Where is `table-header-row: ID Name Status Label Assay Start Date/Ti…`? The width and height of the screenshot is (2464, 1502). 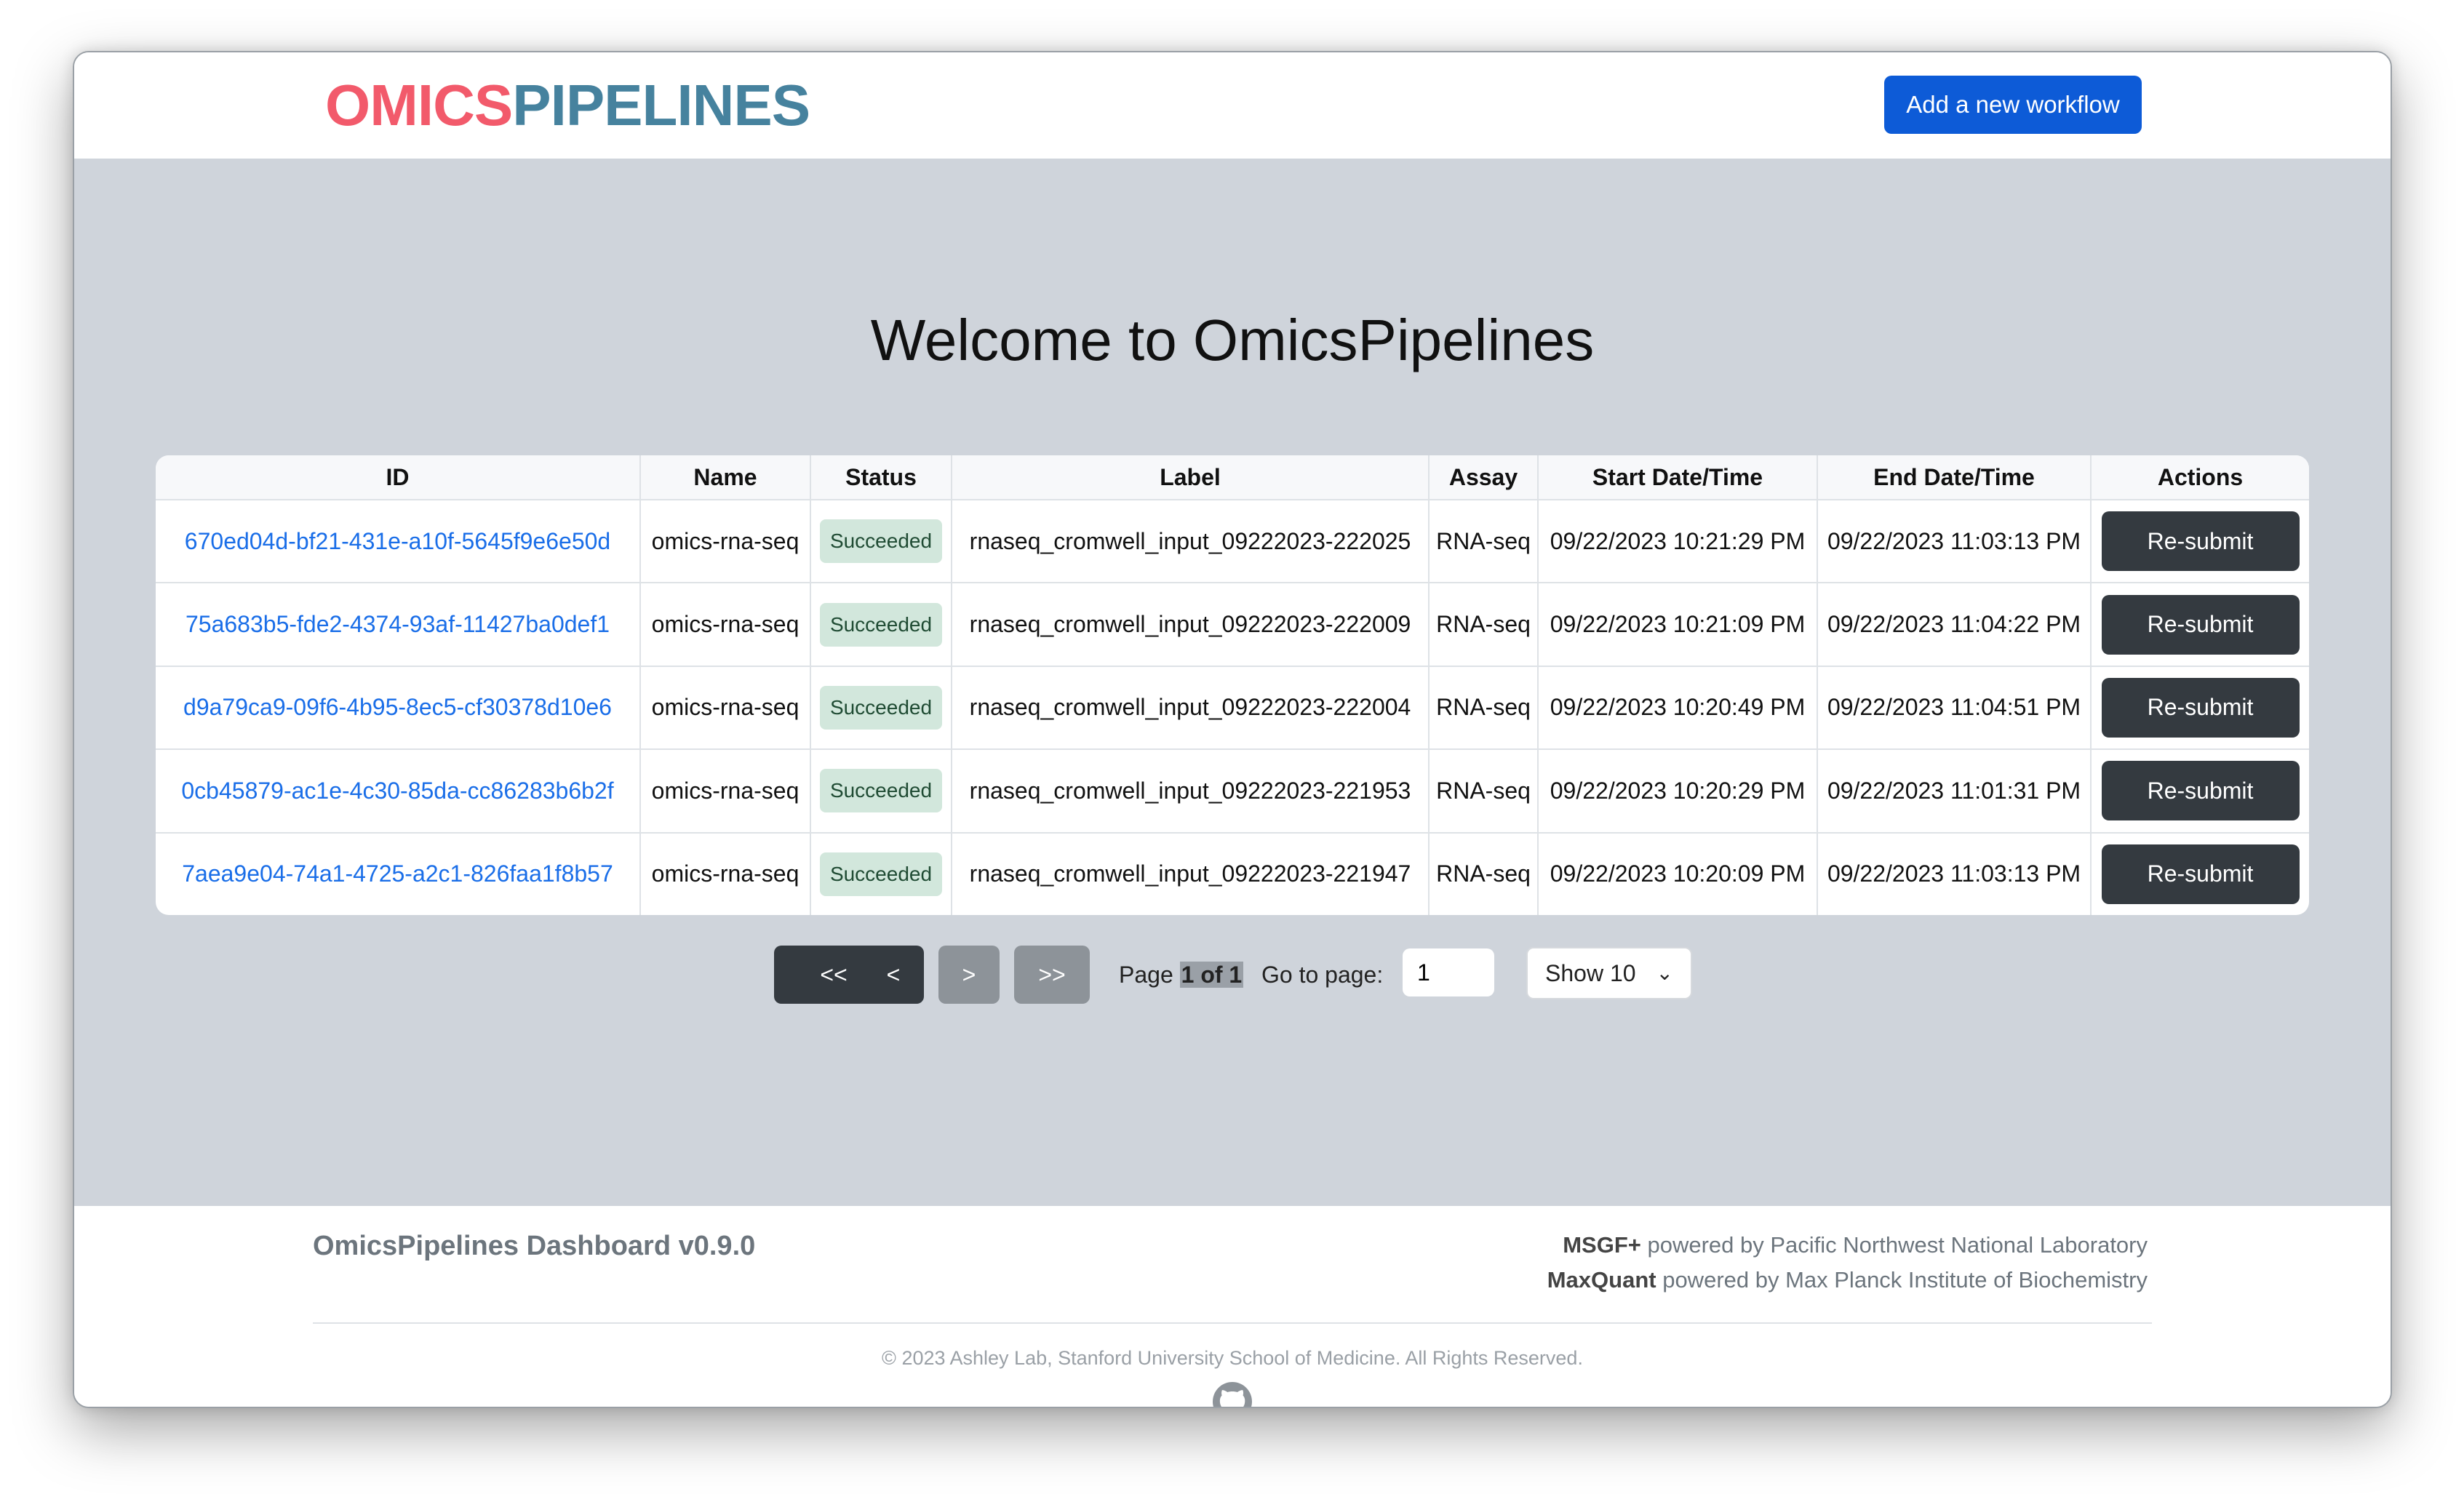
table-header-row: ID Name Status Label Assay Start Date/Ti… is located at coordinates (1232, 477).